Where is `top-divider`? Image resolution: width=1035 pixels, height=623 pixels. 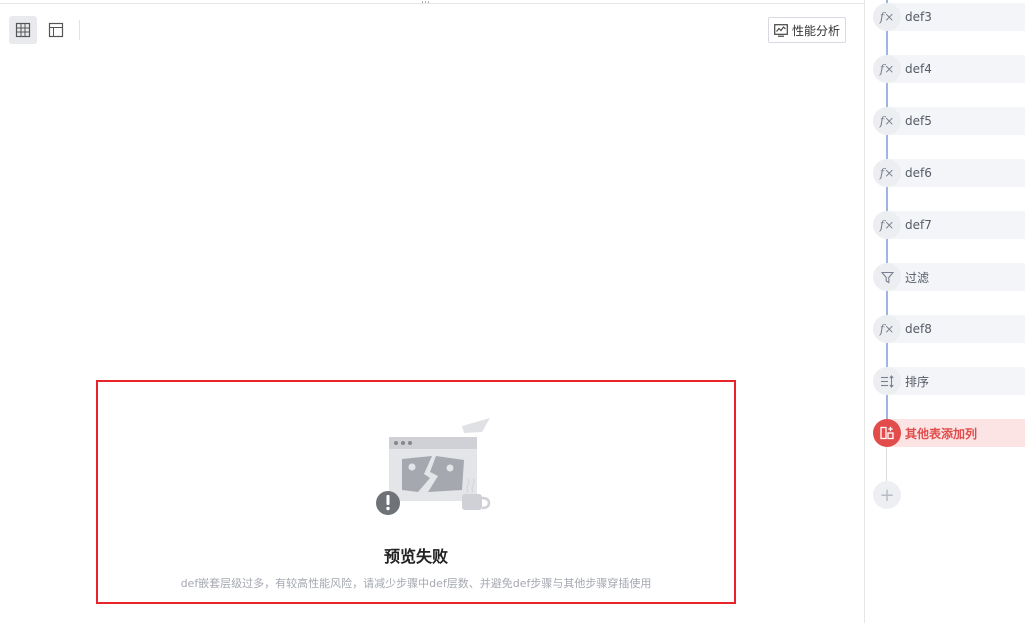 top-divider is located at coordinates (432, 3).